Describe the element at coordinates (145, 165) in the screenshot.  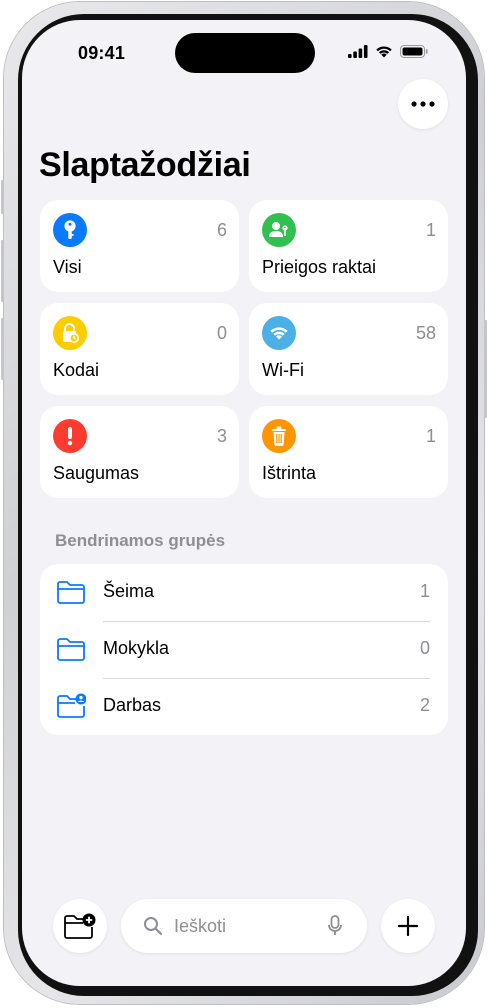
I see `page-title: Slaptažodžiai` at that location.